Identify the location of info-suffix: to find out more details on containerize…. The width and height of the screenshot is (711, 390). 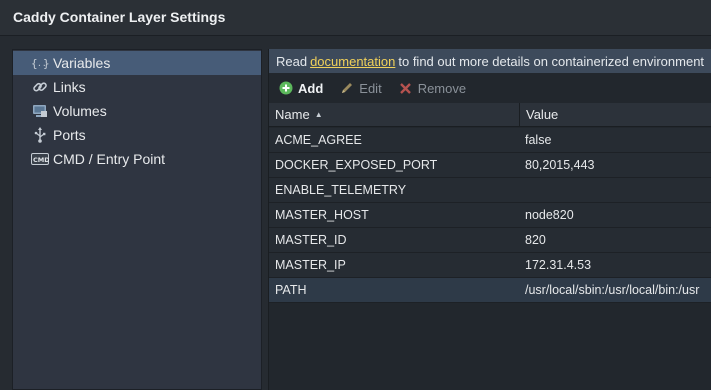
(551, 61).